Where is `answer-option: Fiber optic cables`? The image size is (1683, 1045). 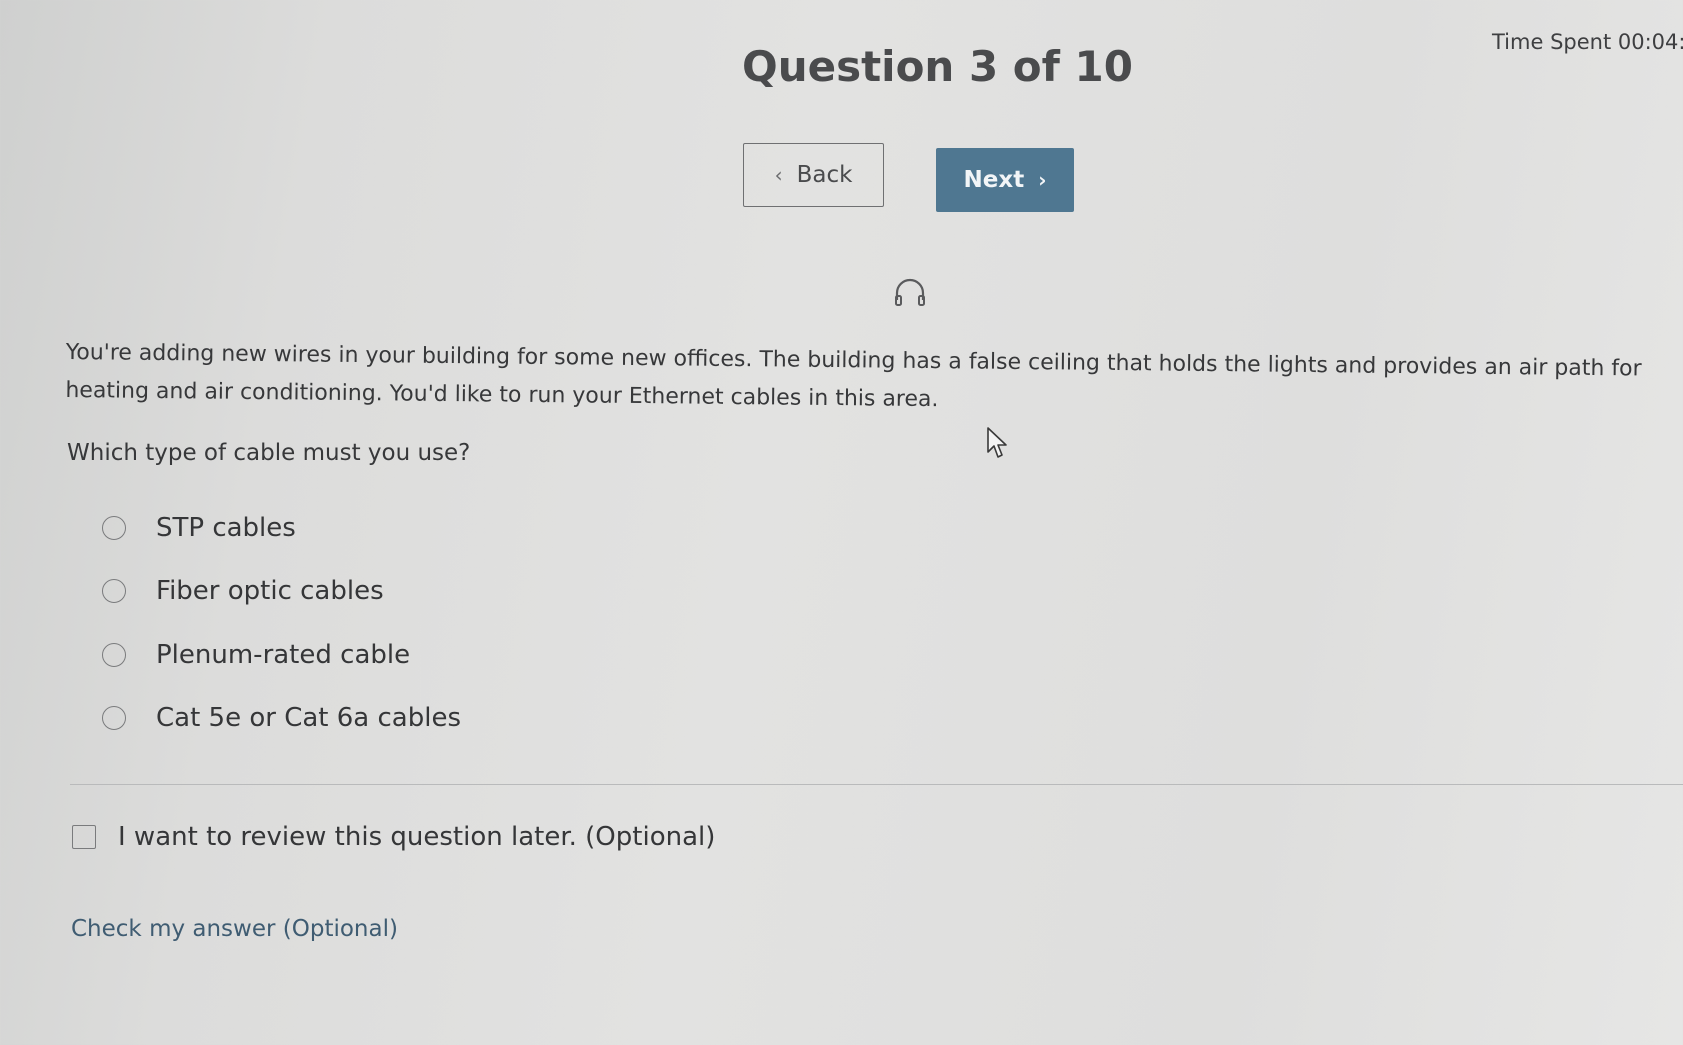
answer-option: Fiber optic cables is located at coordinates (281, 592).